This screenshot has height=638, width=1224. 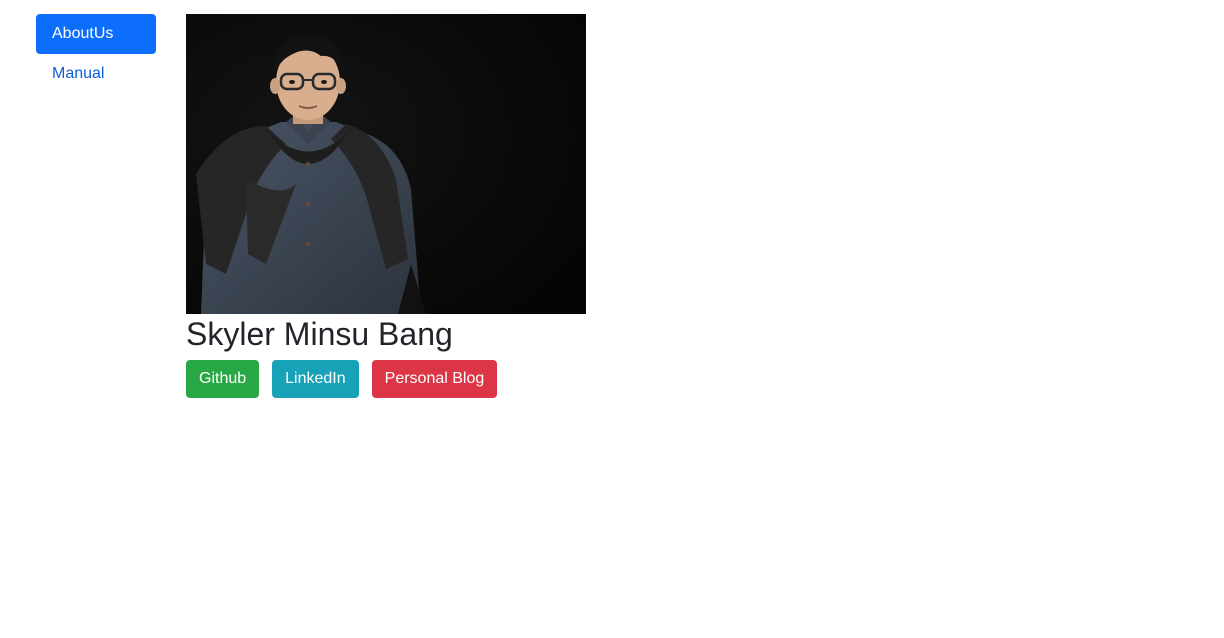 I want to click on nav-item-aboutus: AboutUs, so click(x=96, y=34).